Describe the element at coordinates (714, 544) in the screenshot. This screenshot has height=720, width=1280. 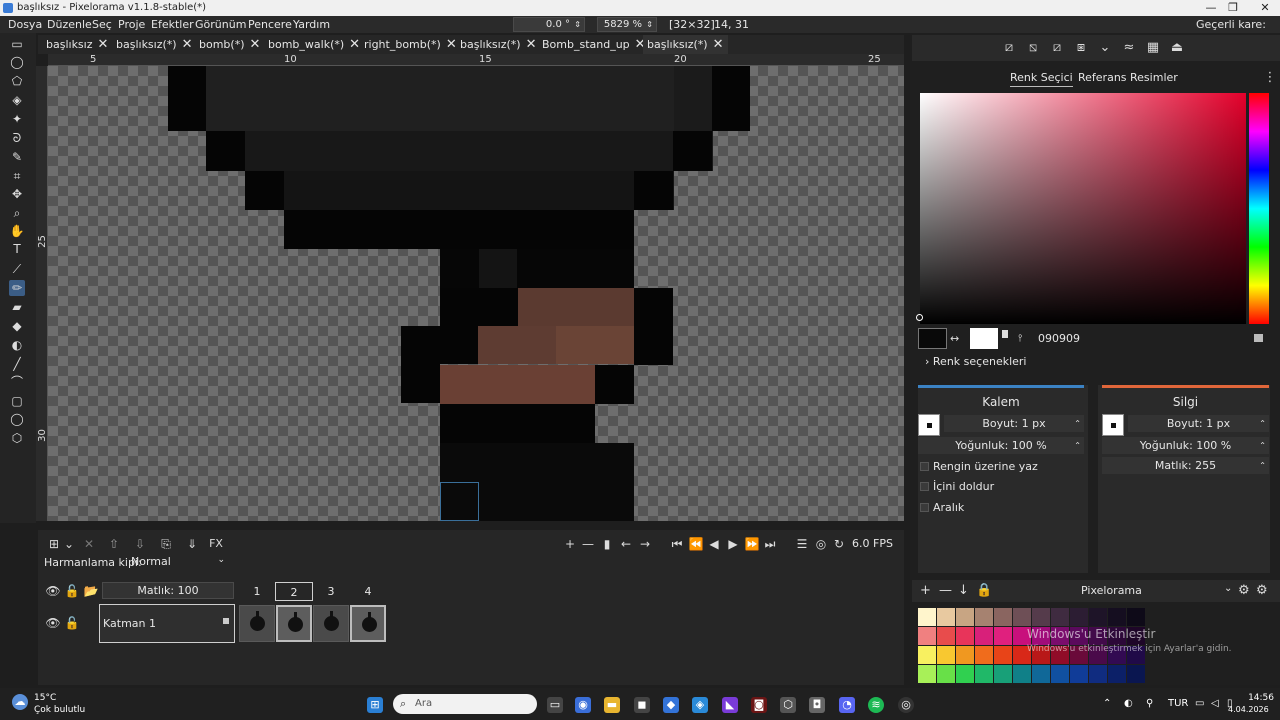
I see `play-backwards-icon: ◀` at that location.